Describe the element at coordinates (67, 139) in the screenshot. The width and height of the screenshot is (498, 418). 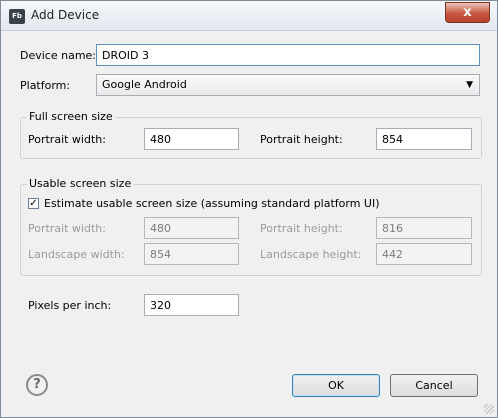
I see `portrait-width-label: Portrait width:` at that location.